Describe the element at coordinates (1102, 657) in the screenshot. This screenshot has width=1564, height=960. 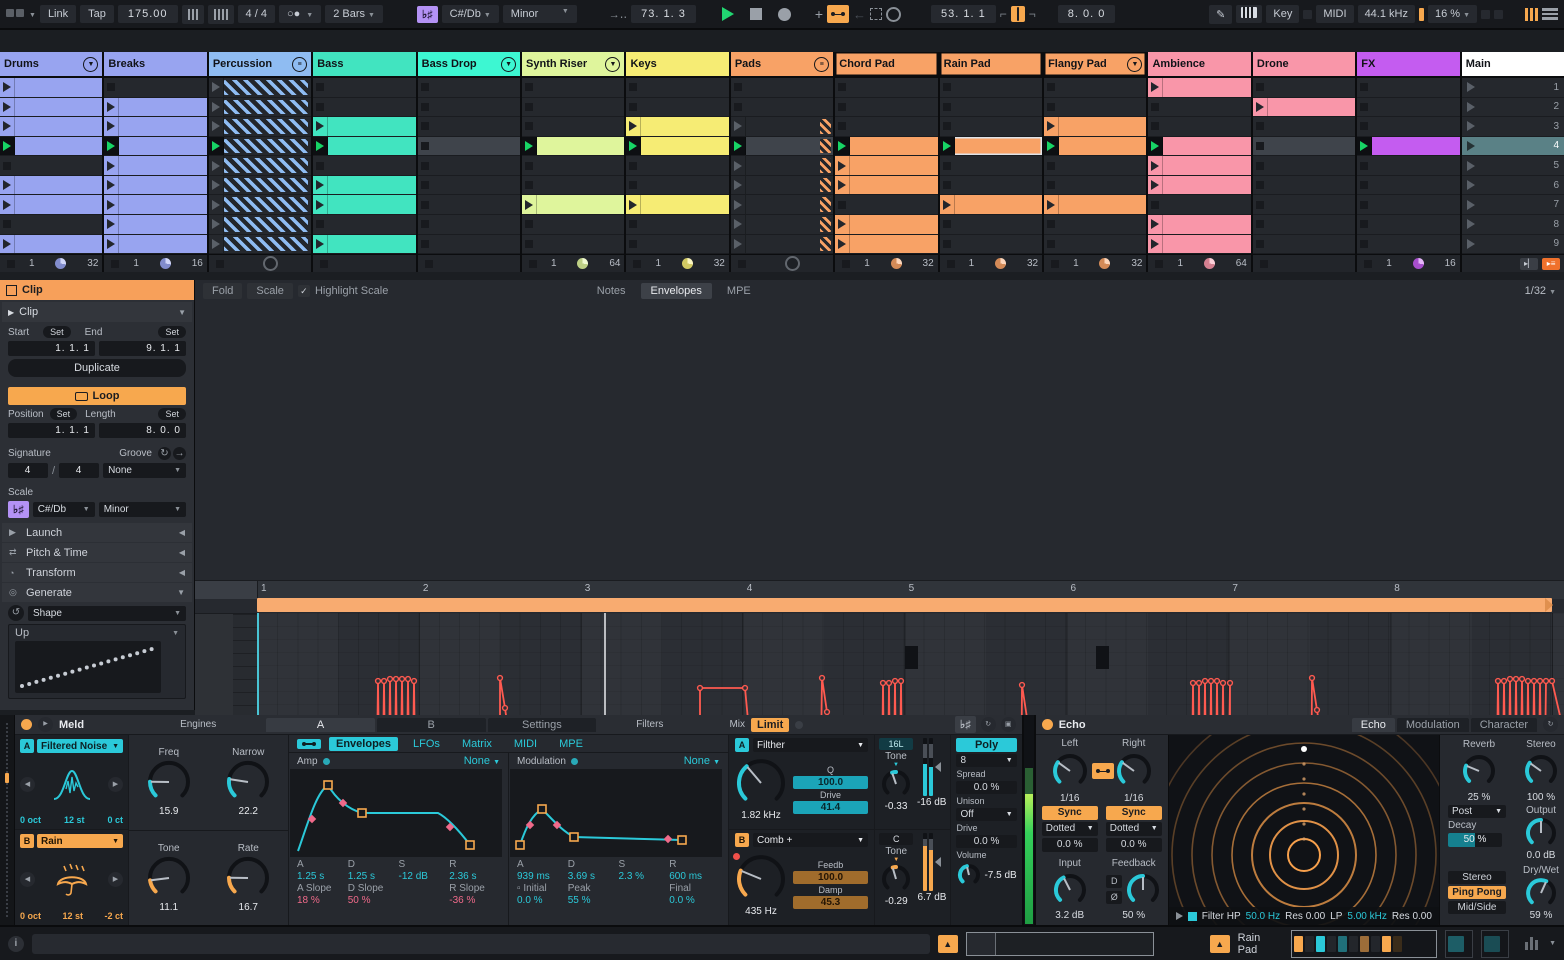
I see `midi-ghost-note` at that location.